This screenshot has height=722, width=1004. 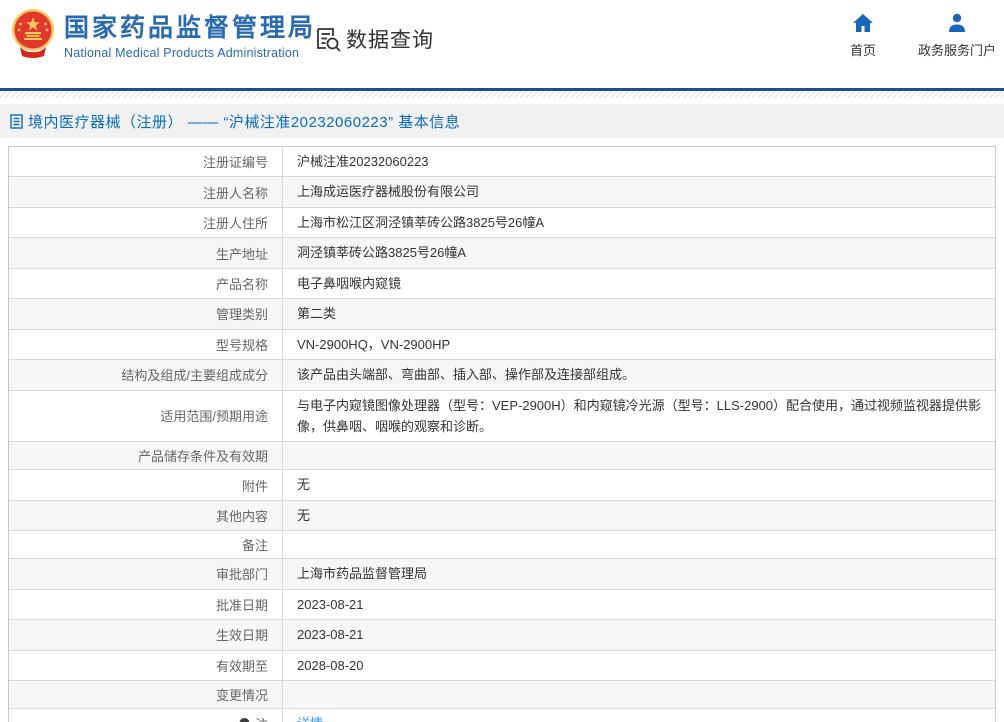 I want to click on row-value: 该产品由头端部、弯曲部、插入部、操作部及连接部组成。, so click(x=466, y=375).